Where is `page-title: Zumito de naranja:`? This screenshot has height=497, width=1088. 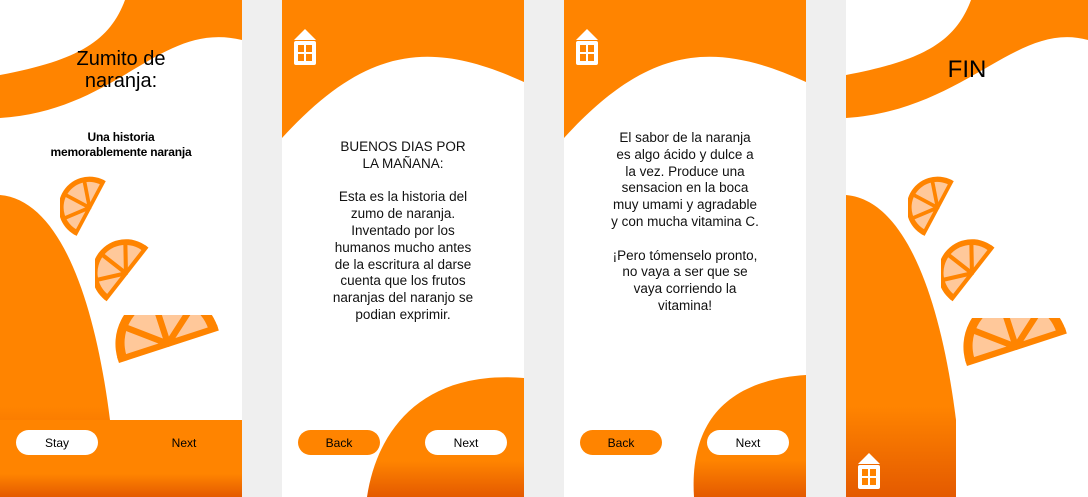 page-title: Zumito de naranja: is located at coordinates (121, 70).